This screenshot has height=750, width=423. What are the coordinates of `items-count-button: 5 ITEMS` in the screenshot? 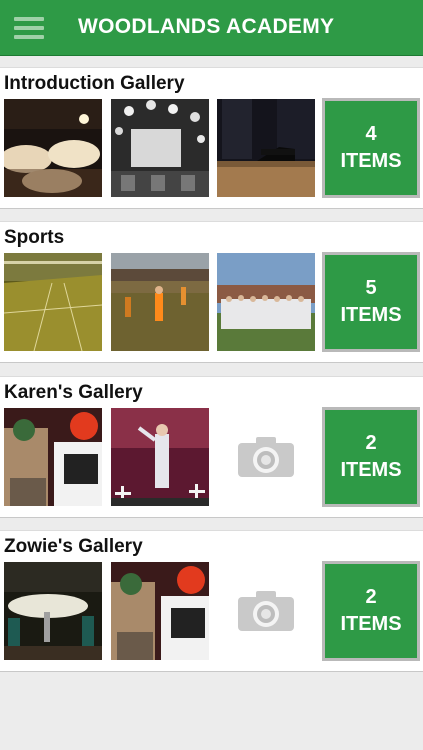 It's located at (371, 302).